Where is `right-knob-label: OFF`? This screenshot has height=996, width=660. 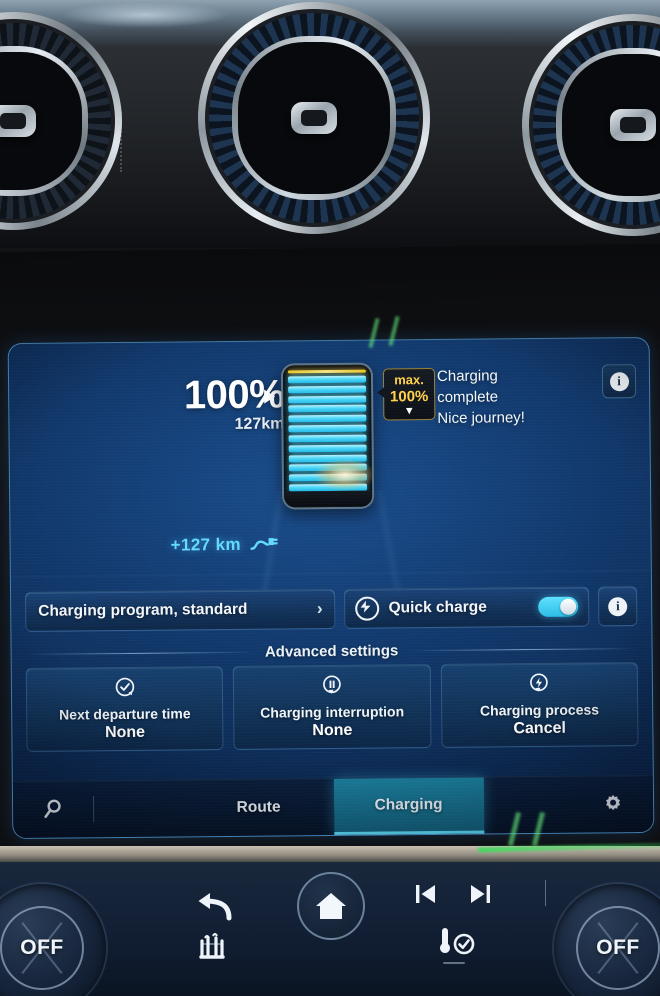
right-knob-label: OFF is located at coordinates (618, 947).